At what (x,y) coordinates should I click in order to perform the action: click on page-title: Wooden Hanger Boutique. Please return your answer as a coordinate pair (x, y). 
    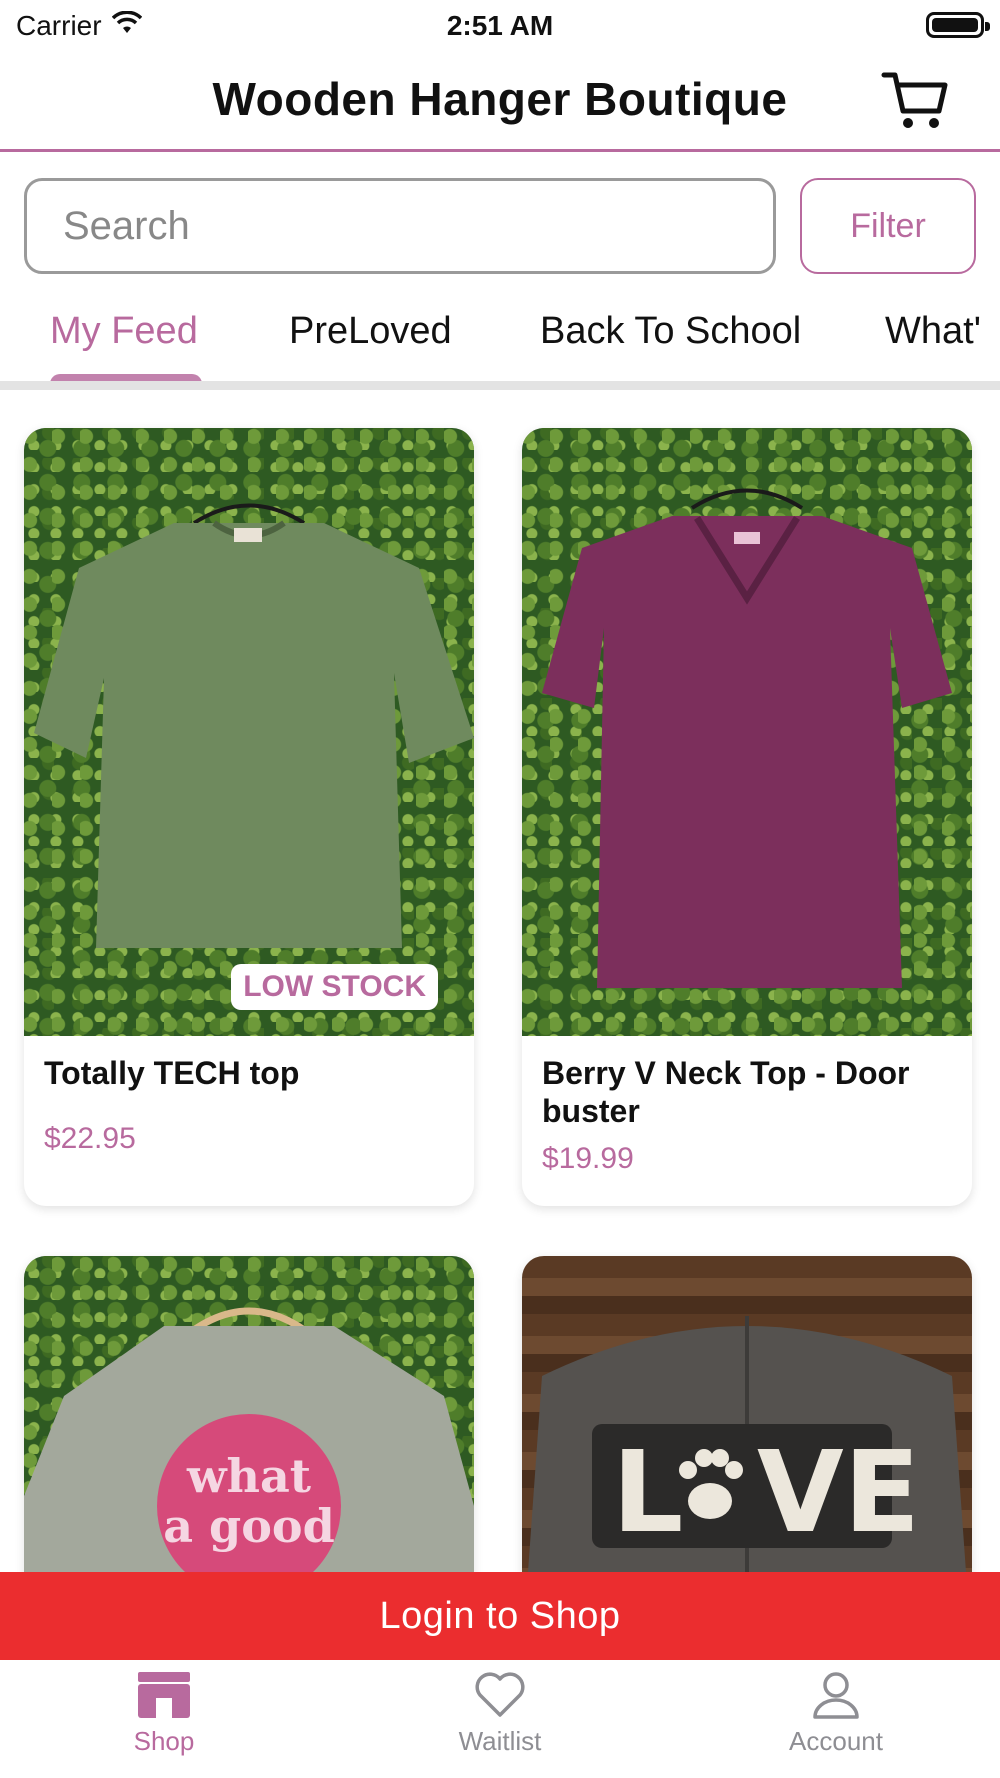
    Looking at the image, I should click on (500, 99).